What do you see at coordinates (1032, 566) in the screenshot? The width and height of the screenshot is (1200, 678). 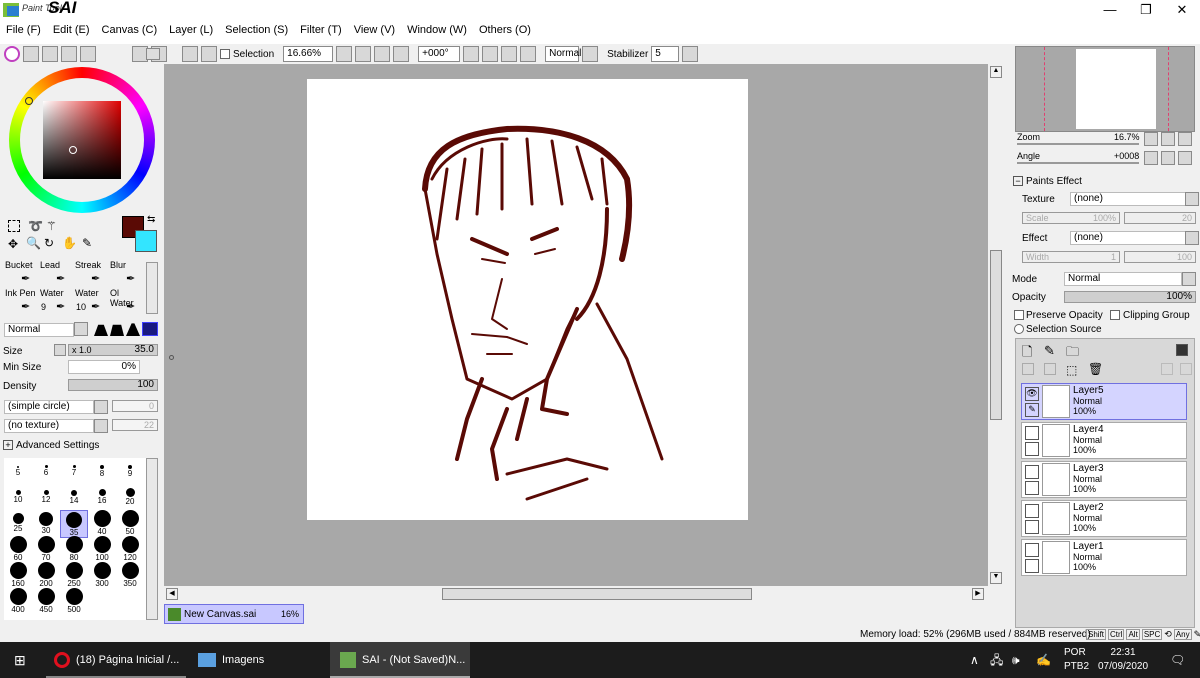 I see `lock-checkbox` at bounding box center [1032, 566].